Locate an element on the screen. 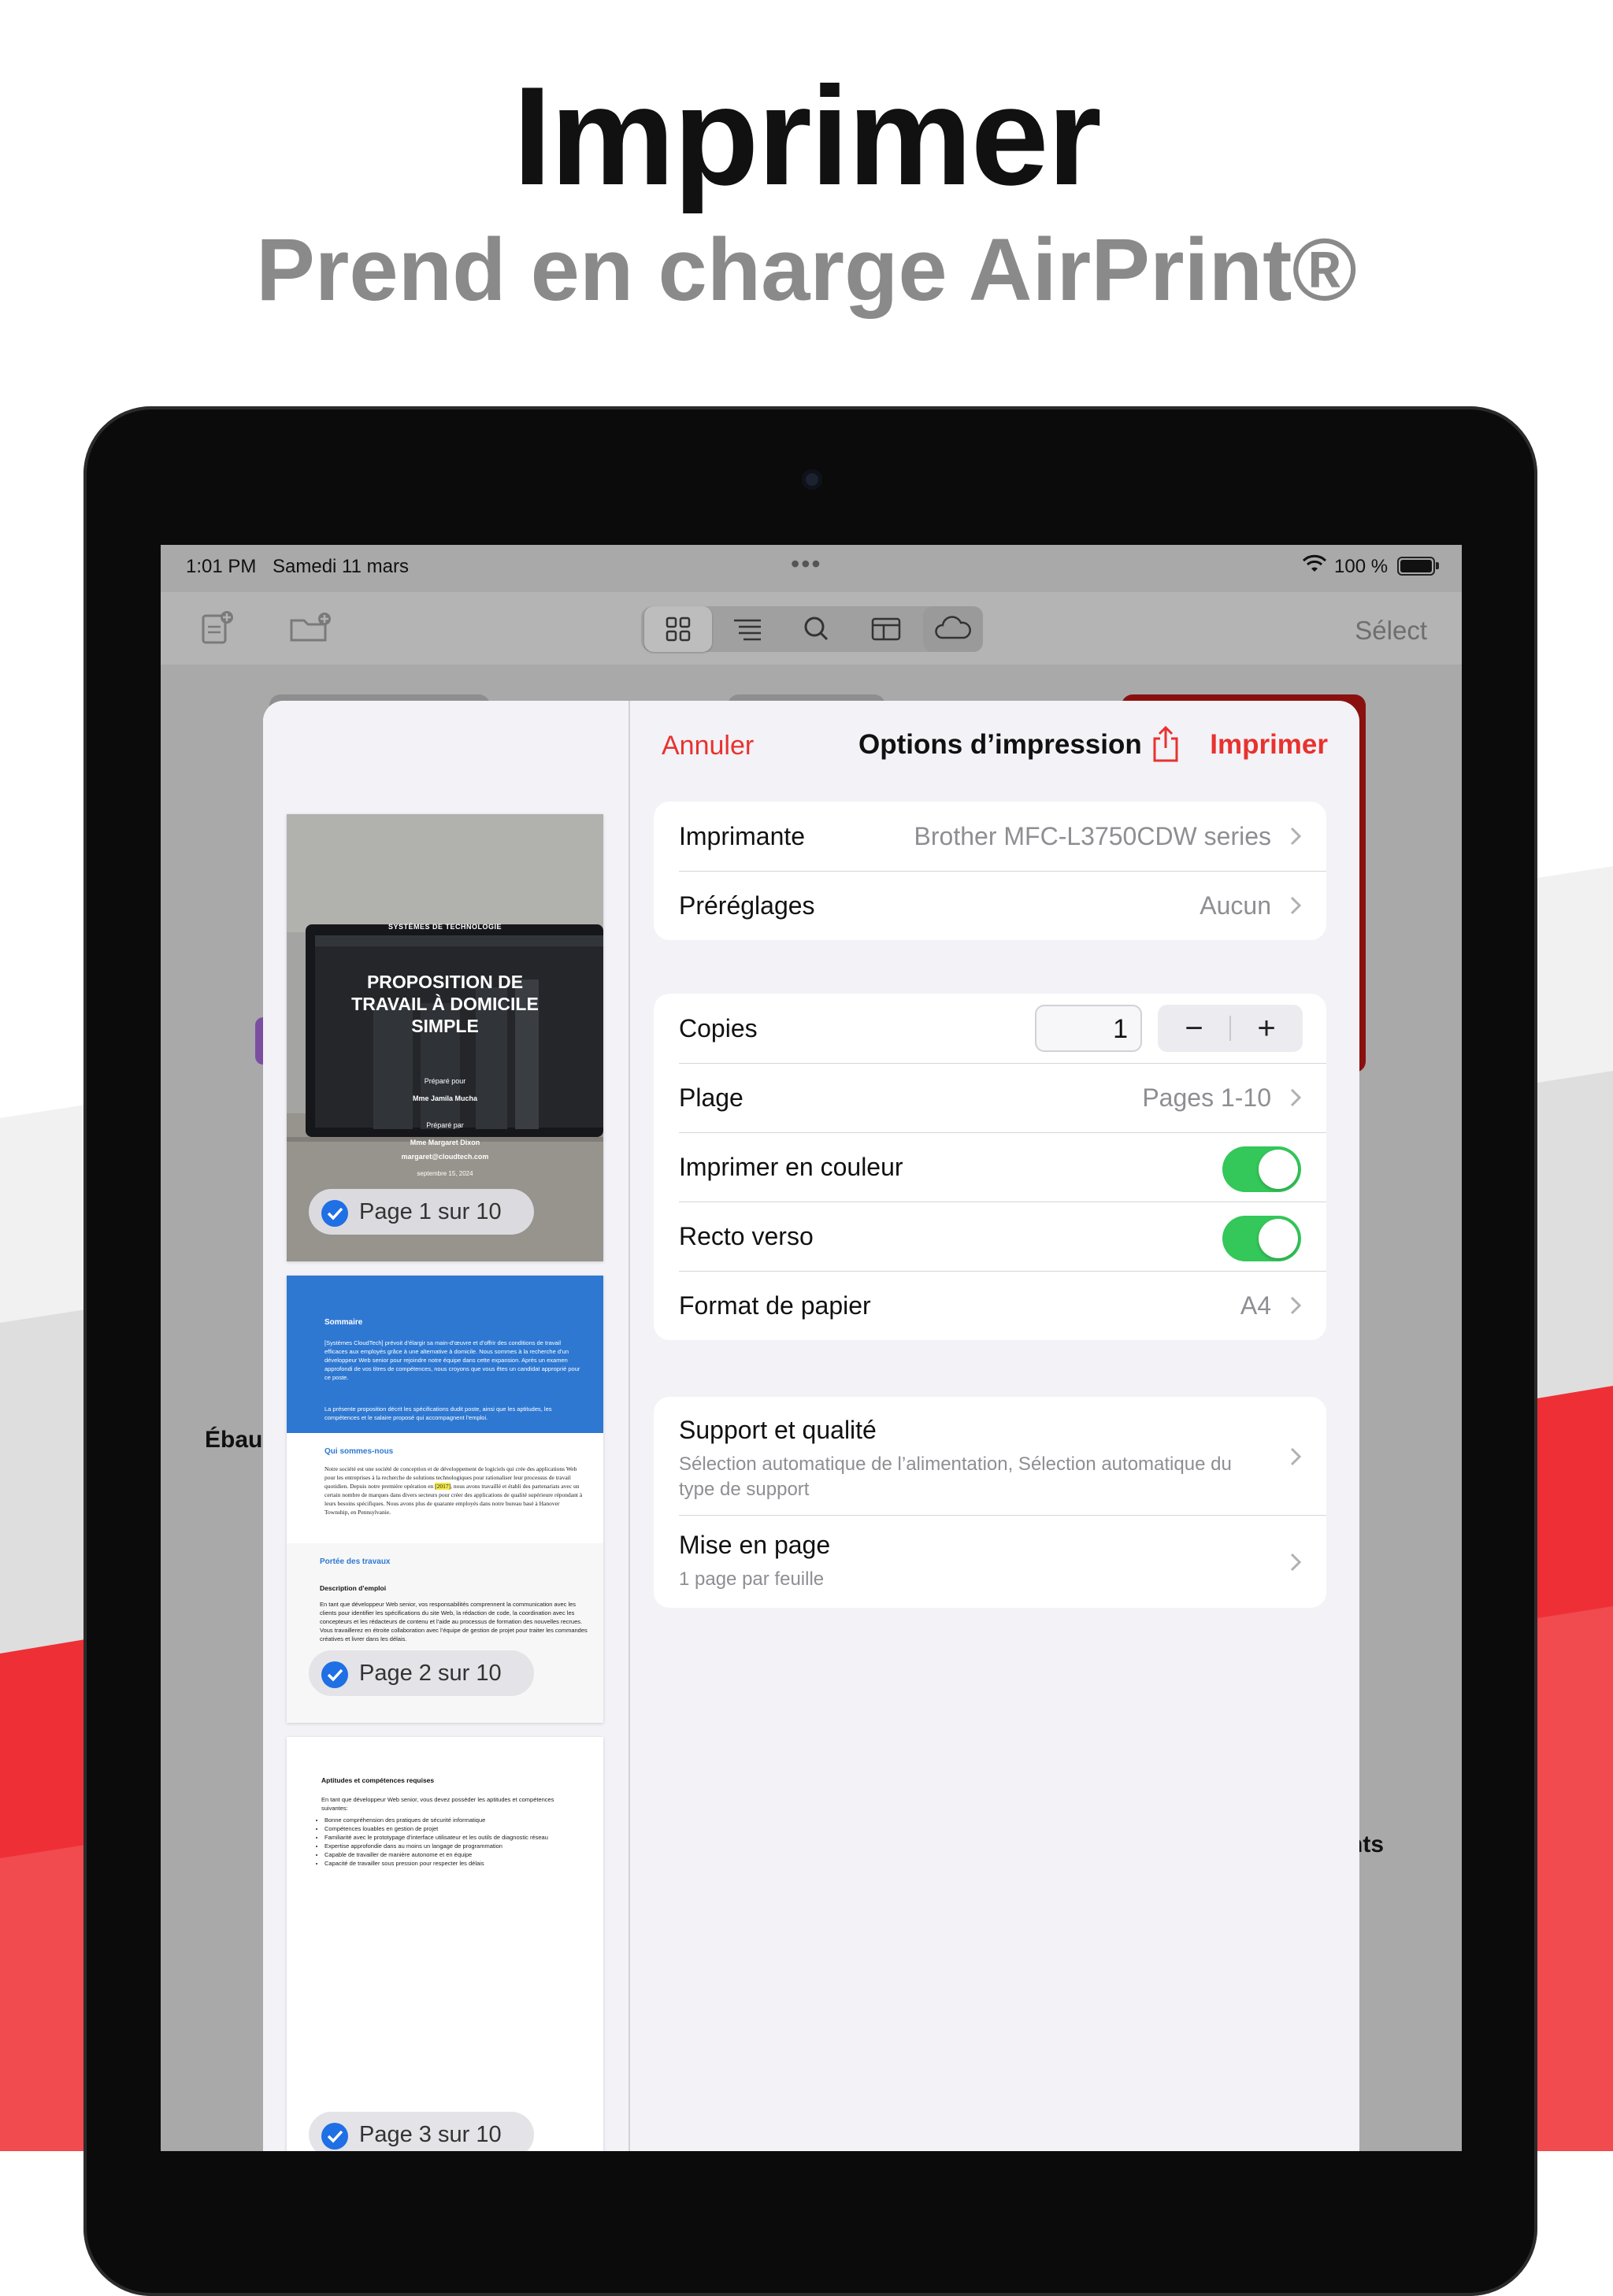 This screenshot has height=2296, width=1613. copies-stepper: − + is located at coordinates (1230, 1028).